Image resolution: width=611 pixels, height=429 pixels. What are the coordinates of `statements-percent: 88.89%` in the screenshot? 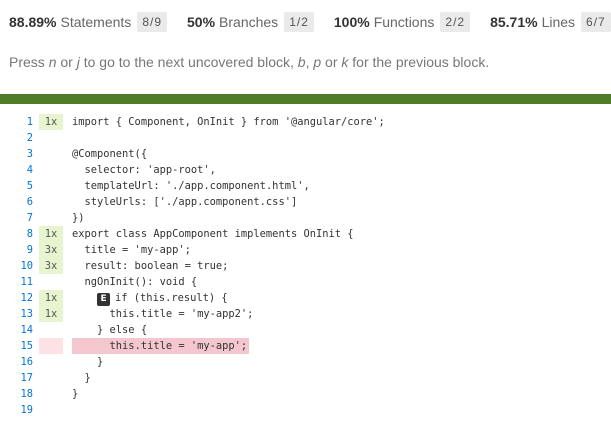 It's located at (33, 22).